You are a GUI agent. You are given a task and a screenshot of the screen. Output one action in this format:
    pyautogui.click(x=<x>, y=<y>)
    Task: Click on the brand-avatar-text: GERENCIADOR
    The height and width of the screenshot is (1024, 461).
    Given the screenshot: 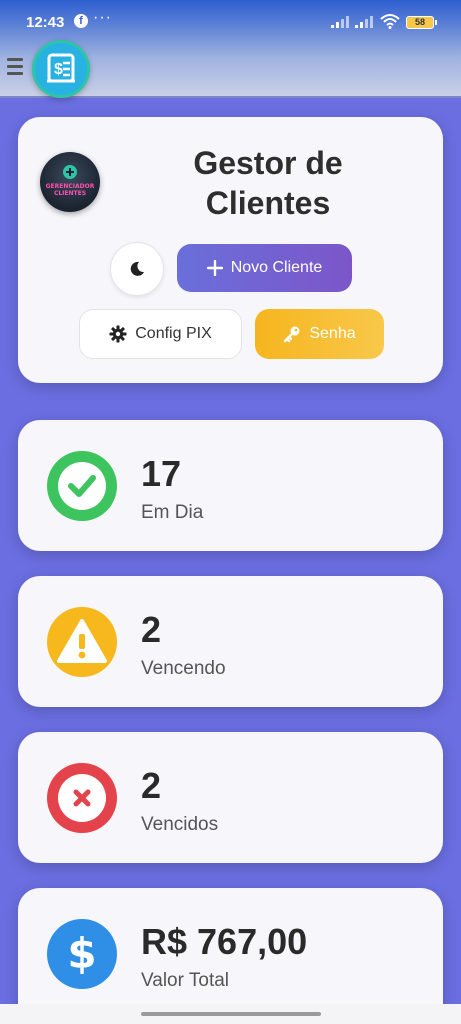 What is the action you would take?
    pyautogui.click(x=70, y=186)
    